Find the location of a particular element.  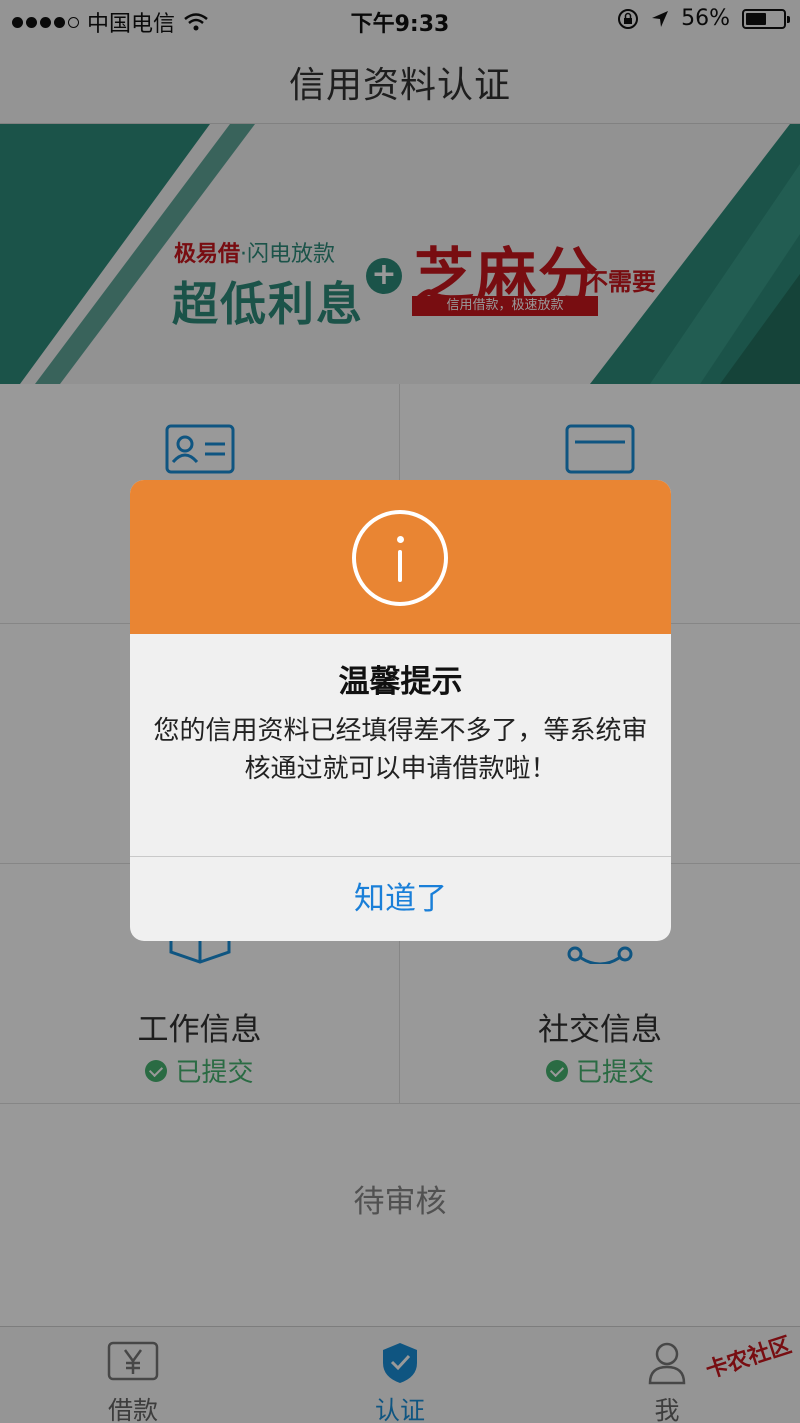

dialog-header is located at coordinates (400, 557).